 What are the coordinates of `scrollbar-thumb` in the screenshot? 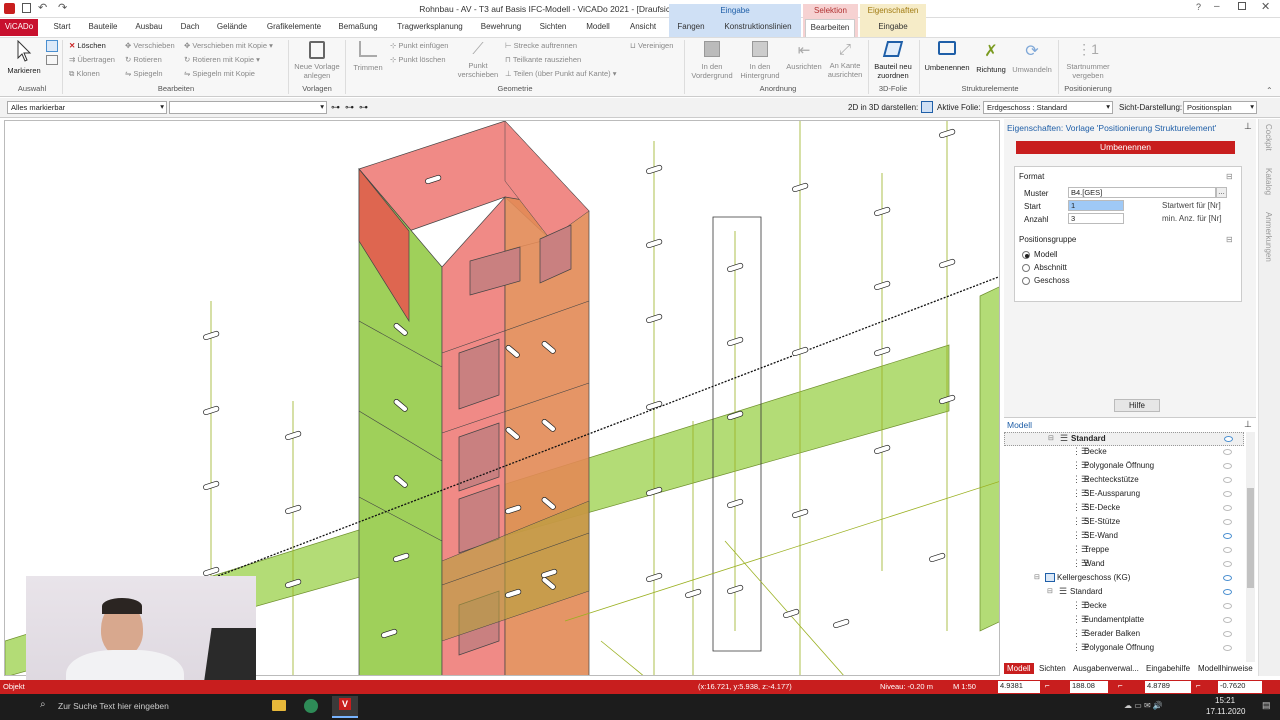 It's located at (1250, 538).